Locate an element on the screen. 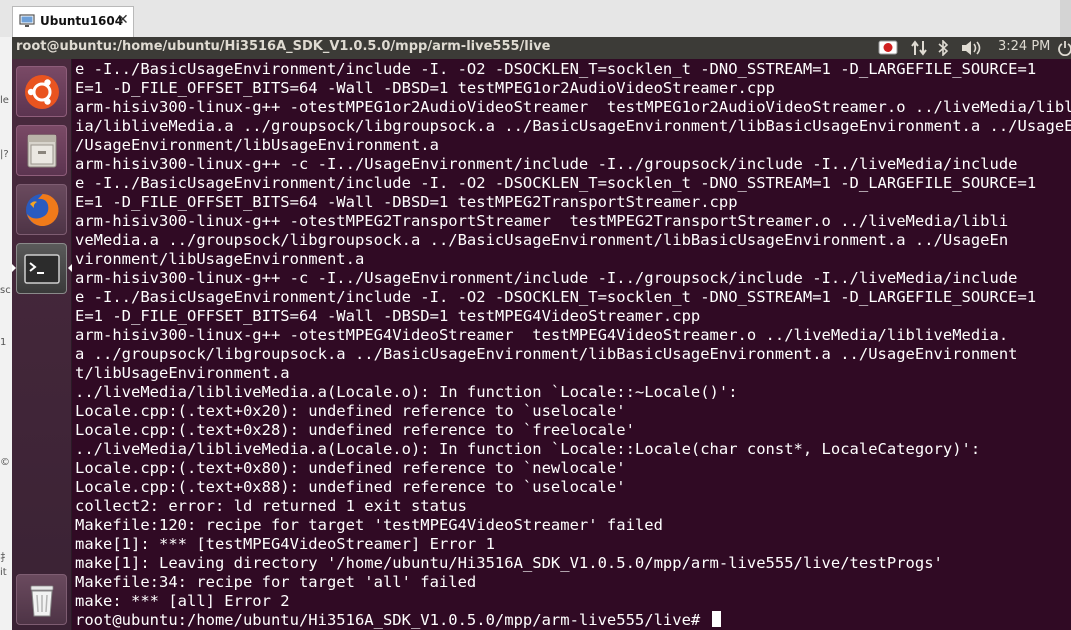 Image resolution: width=1071 pixels, height=630 pixels. network-icon is located at coordinates (919, 48).